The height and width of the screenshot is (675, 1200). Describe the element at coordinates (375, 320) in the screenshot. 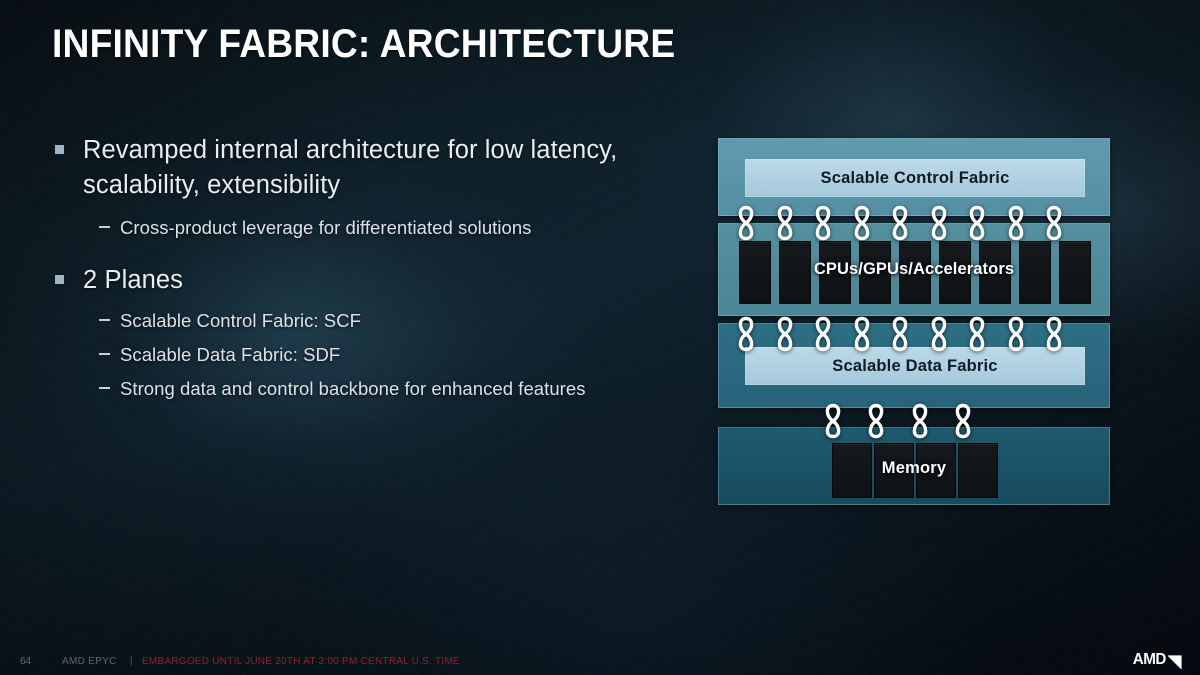

I see `bullet-level2-2-1: Scalable Control Fabric: SCF` at that location.